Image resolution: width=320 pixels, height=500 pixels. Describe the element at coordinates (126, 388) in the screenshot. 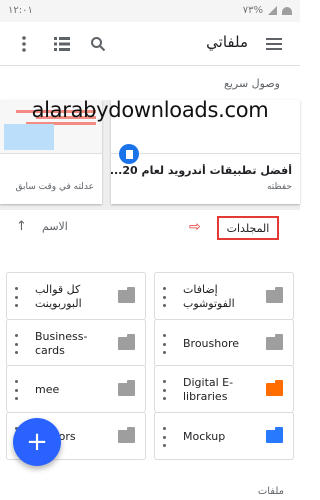

I see `shared-folder-icon` at that location.